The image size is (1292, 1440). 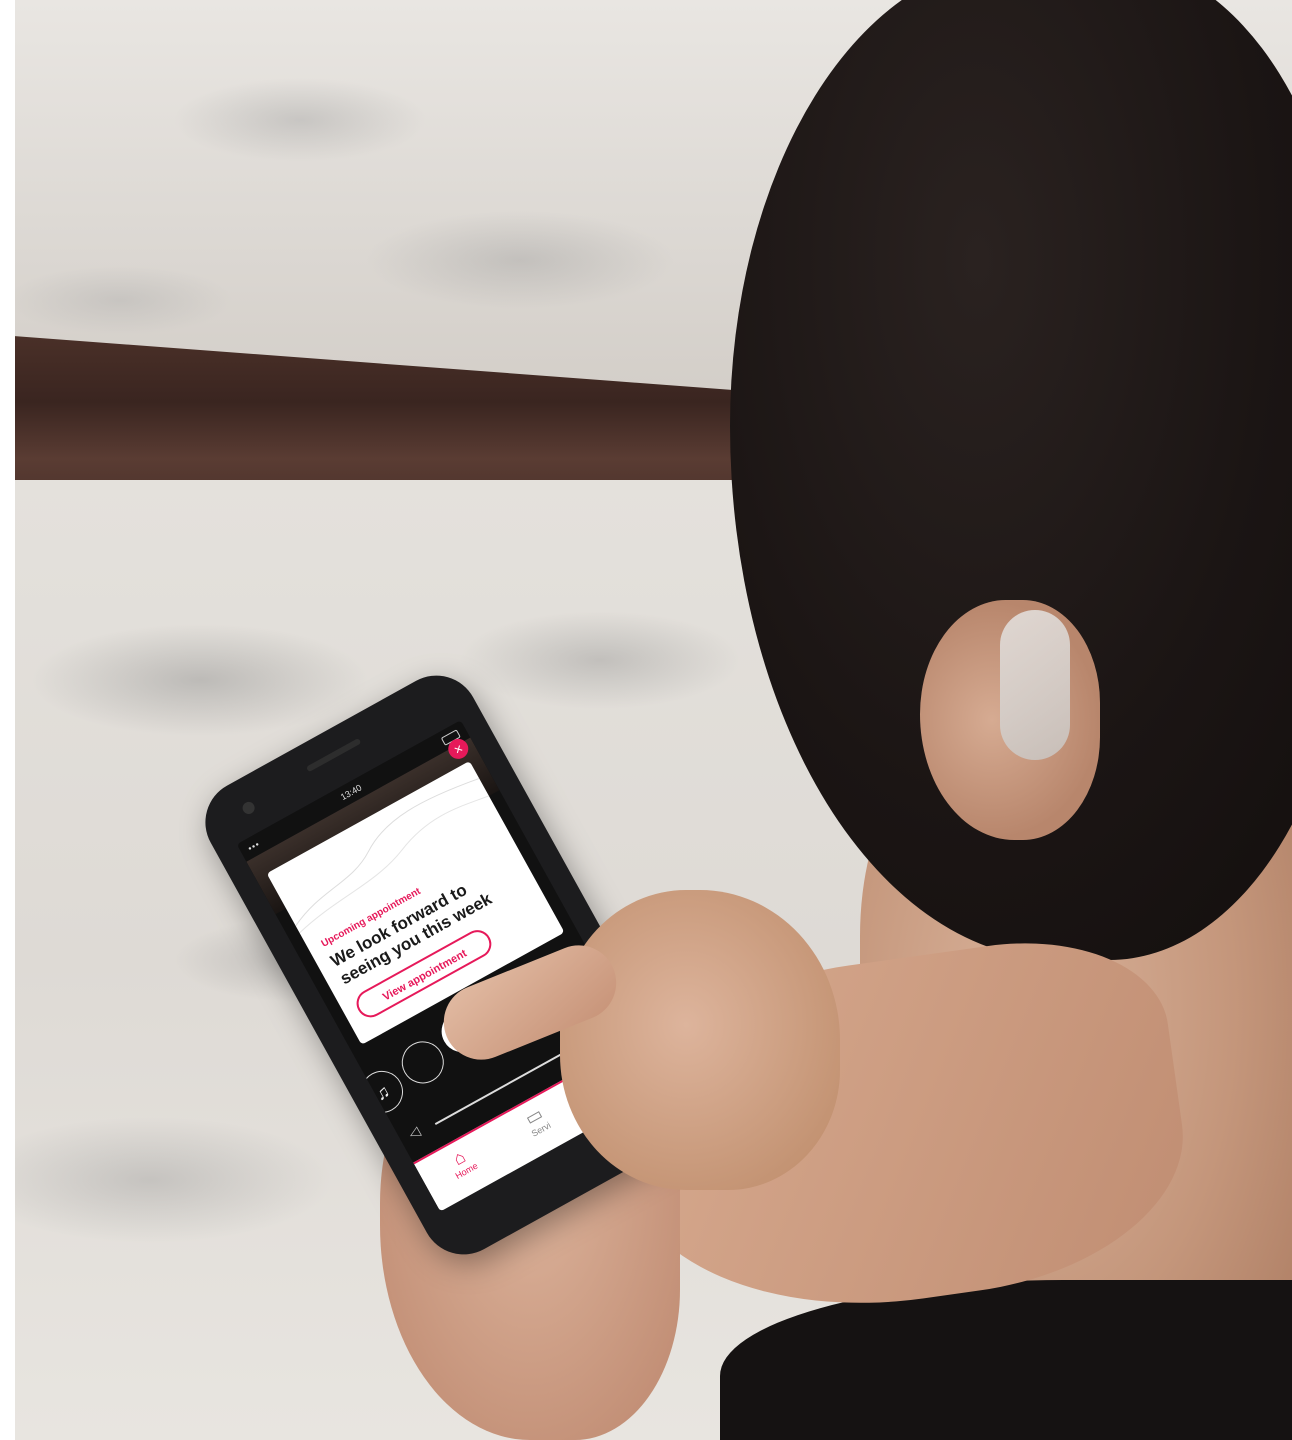 I want to click on left-margin, so click(x=7, y=720).